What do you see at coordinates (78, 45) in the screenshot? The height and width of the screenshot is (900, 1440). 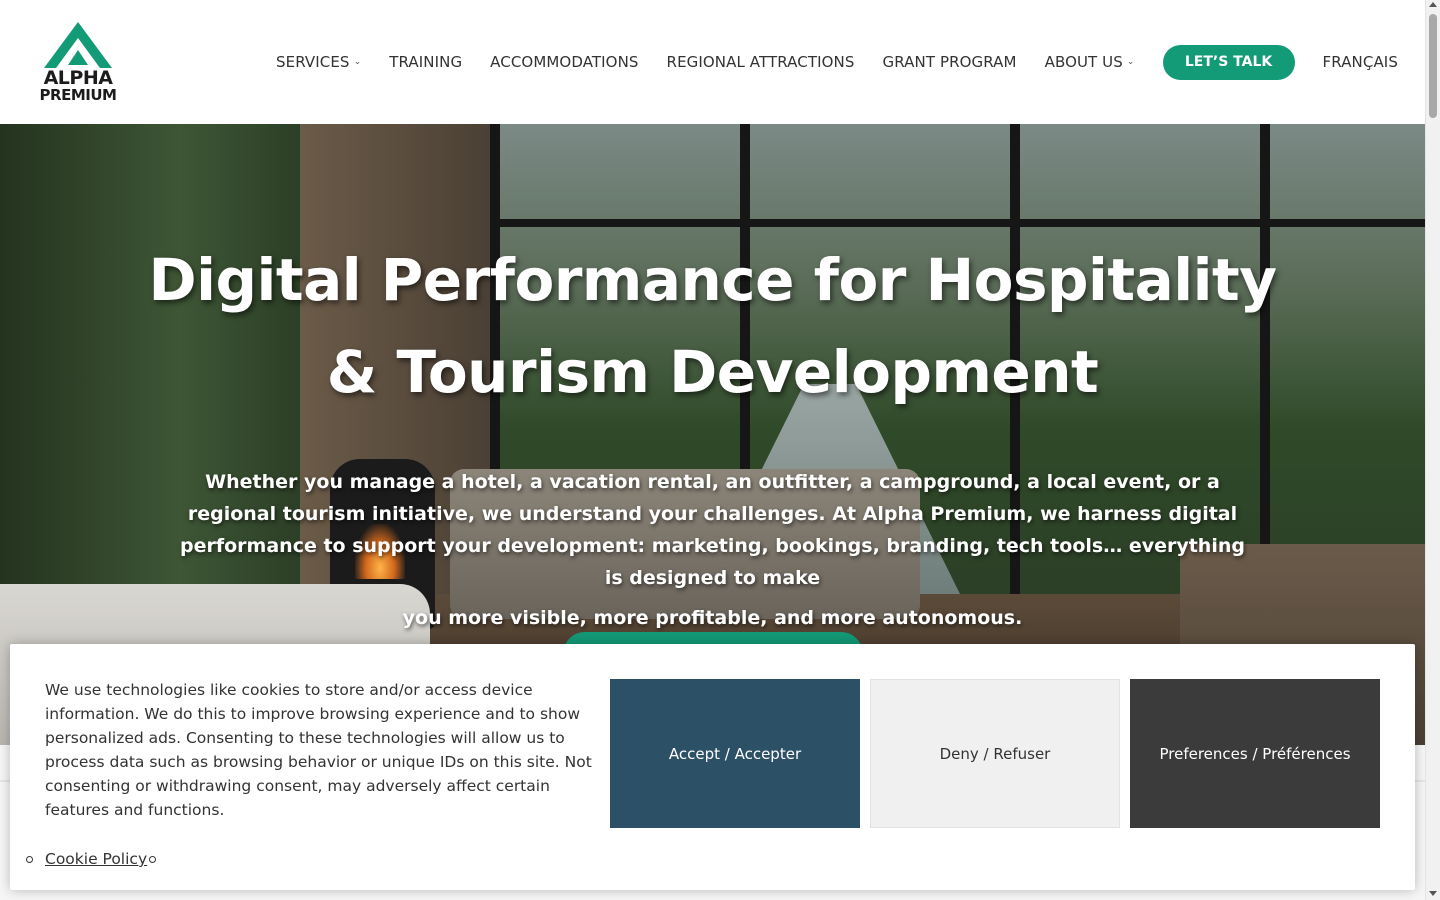 I see `mountain-triangle-icon` at bounding box center [78, 45].